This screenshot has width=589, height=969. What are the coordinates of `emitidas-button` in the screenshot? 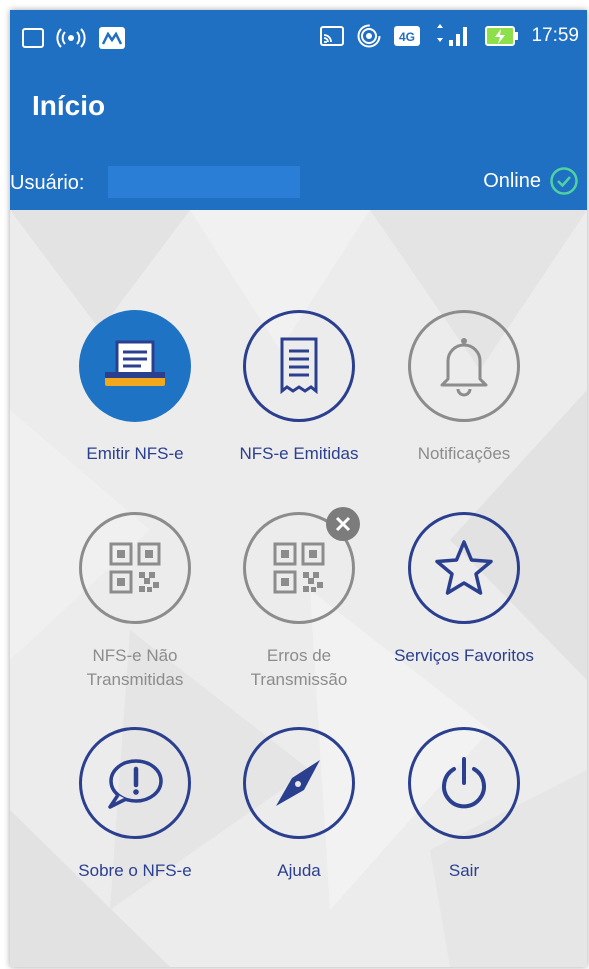 It's located at (299, 366).